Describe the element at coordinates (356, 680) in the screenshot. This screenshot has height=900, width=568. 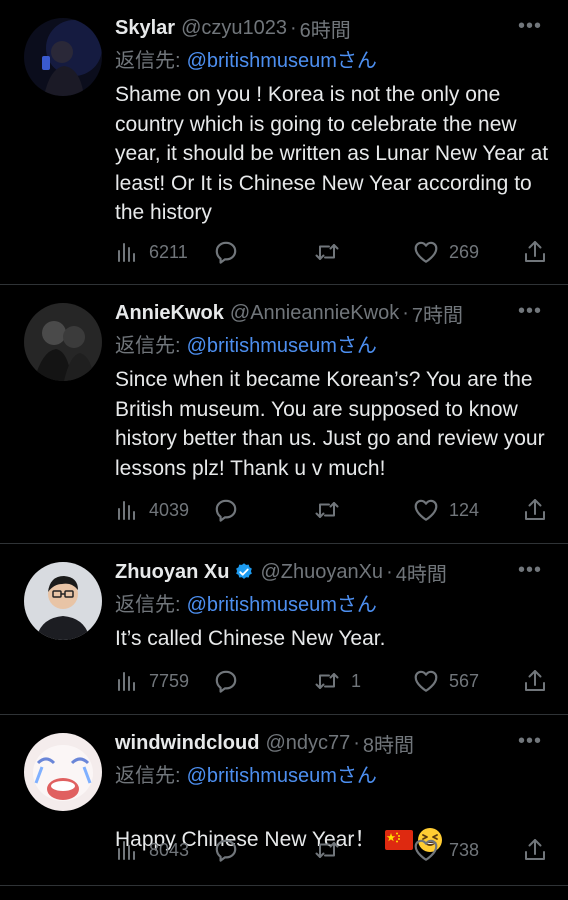
I see `retweets-count: 1` at that location.